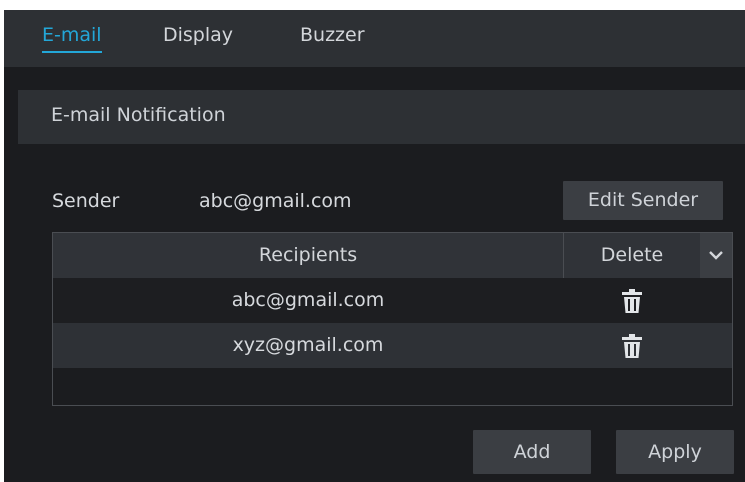 Image resolution: width=745 pixels, height=482 pixels. Describe the element at coordinates (392, 345) in the screenshot. I see `table-row: xyz@gmail.com` at that location.